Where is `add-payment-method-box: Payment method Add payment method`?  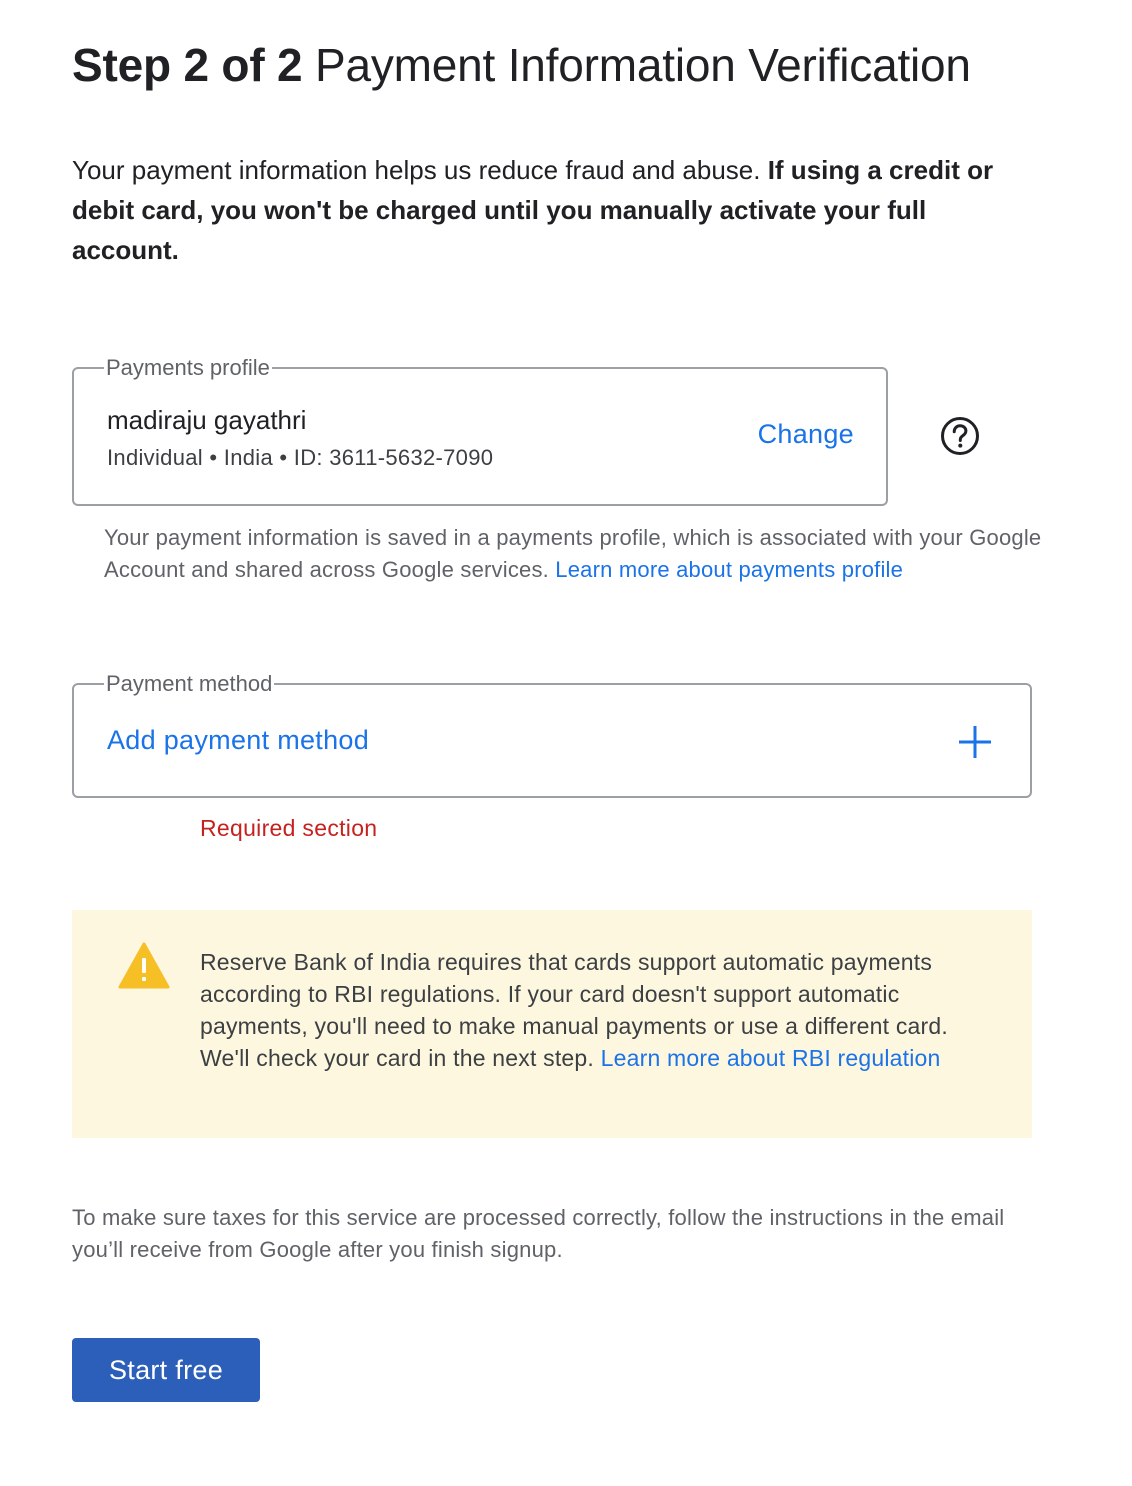 add-payment-method-box: Payment method Add payment method is located at coordinates (552, 733).